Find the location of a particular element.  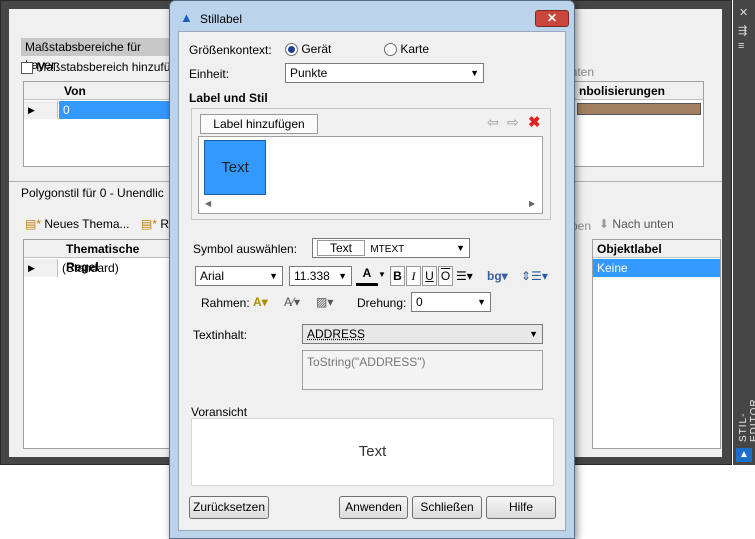

add-scale-range-button: Maßstabsbereich hinzufü is located at coordinates (101, 69).